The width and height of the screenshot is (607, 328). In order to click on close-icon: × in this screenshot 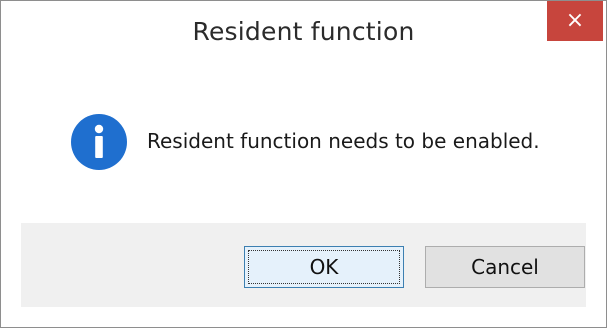, I will do `click(575, 20)`.